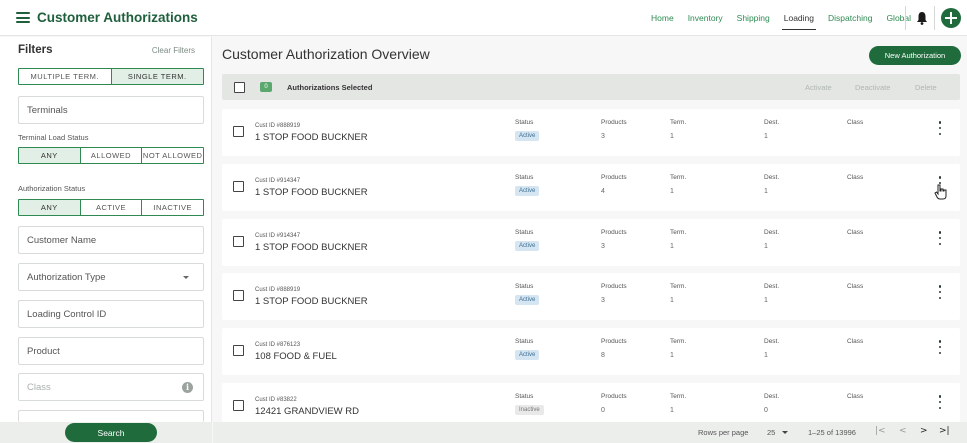 The image size is (967, 443). I want to click on customer-name-input: Customer Name, so click(111, 240).